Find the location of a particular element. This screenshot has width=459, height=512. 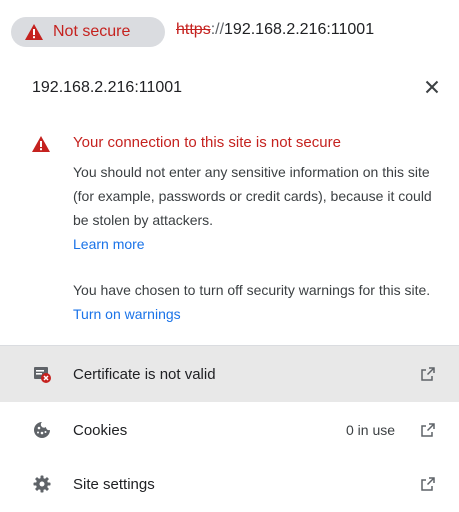

certificate-icon is located at coordinates (42, 375).